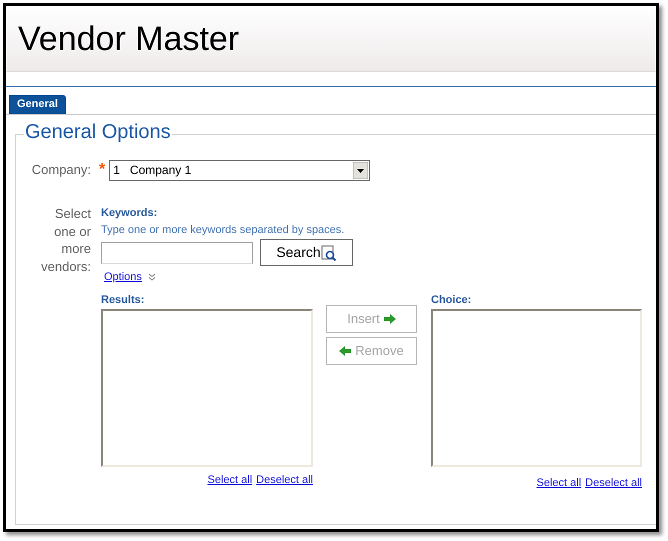  What do you see at coordinates (65, 240) in the screenshot?
I see `vendors-label: Select one or more vendors:` at bounding box center [65, 240].